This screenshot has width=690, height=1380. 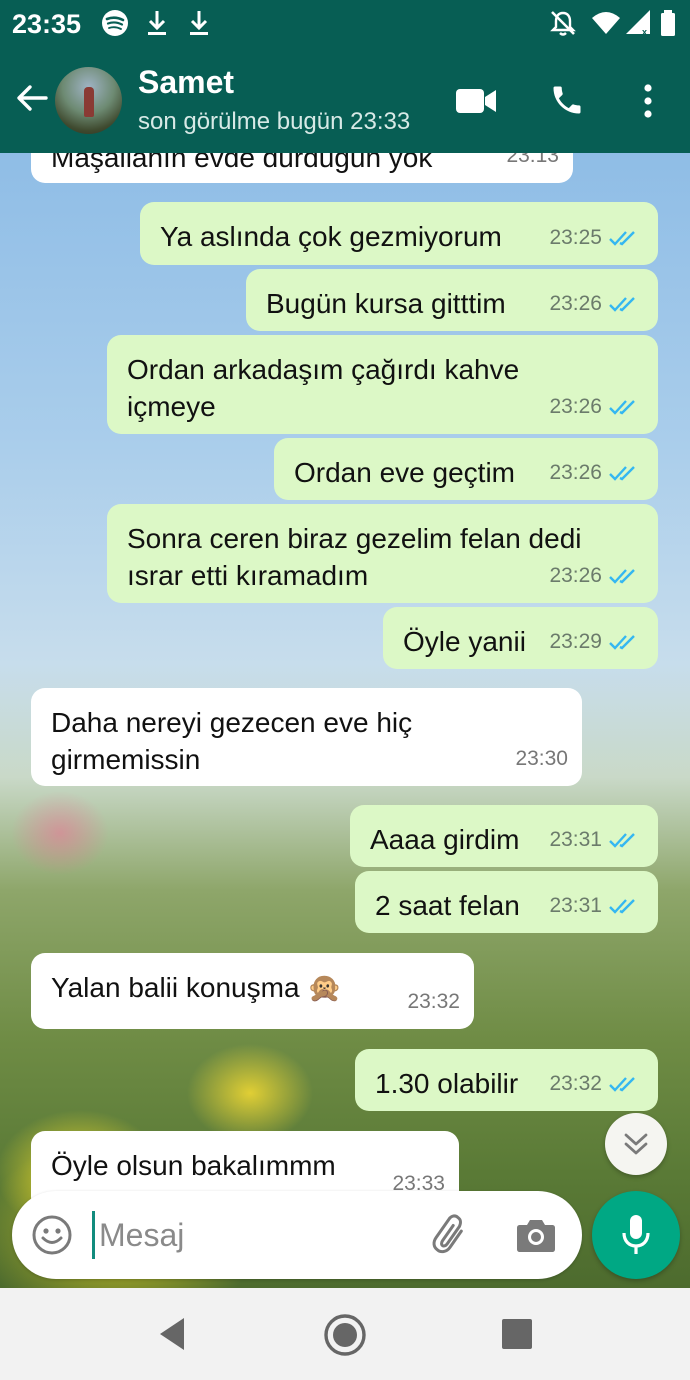 What do you see at coordinates (447, 905) in the screenshot?
I see `message-text: 2 saat felan` at bounding box center [447, 905].